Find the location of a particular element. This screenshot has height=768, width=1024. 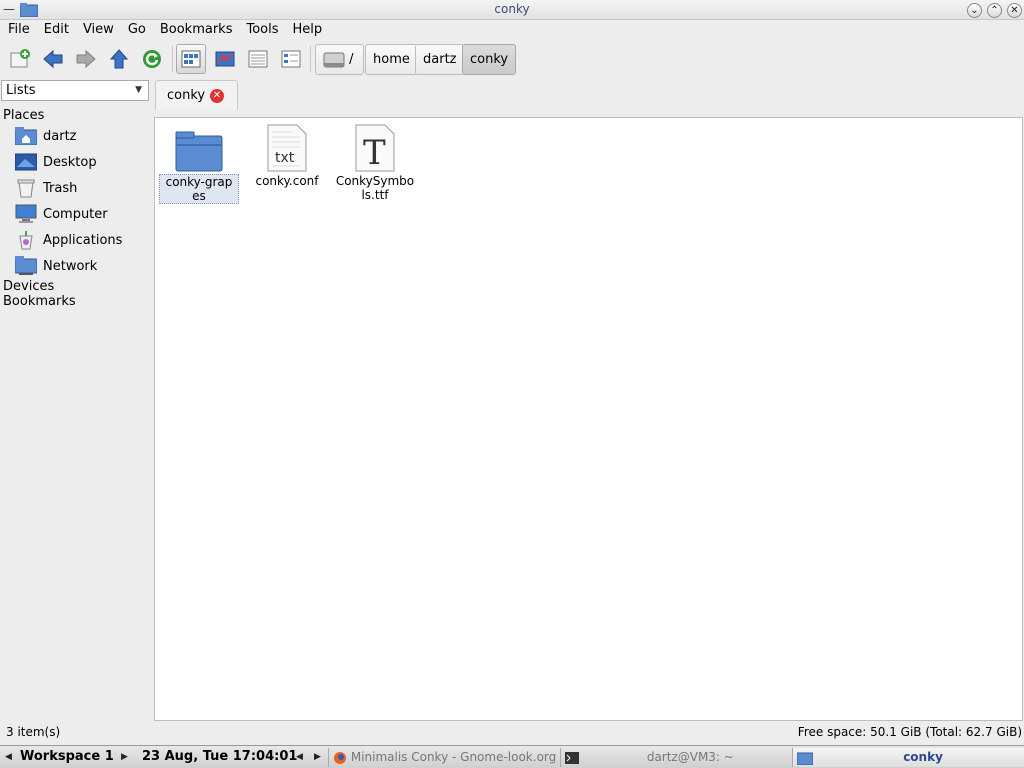

detailed-list-icon is located at coordinates (291, 59).